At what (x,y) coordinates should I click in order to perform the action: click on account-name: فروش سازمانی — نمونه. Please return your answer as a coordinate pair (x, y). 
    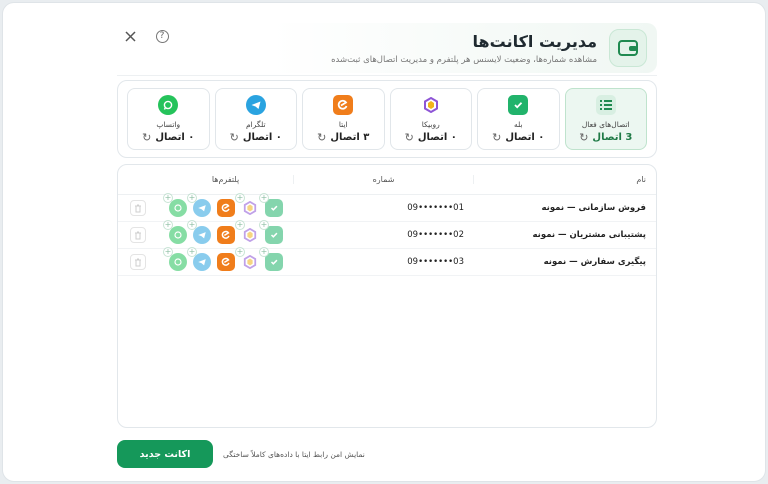
    Looking at the image, I should click on (594, 208).